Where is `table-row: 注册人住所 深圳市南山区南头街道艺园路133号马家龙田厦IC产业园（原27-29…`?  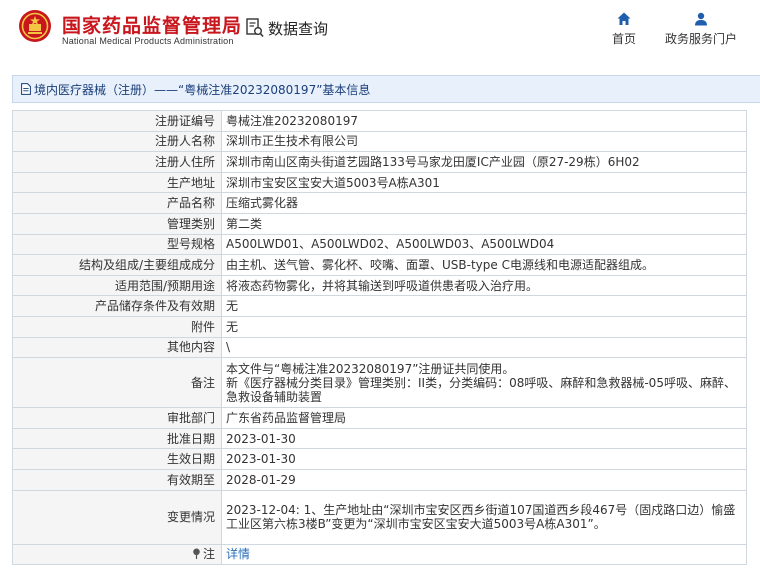
table-row: 注册人住所 深圳市南山区南头街道艺园路133号马家龙田厦IC产业园（原27-29… is located at coordinates (379, 162).